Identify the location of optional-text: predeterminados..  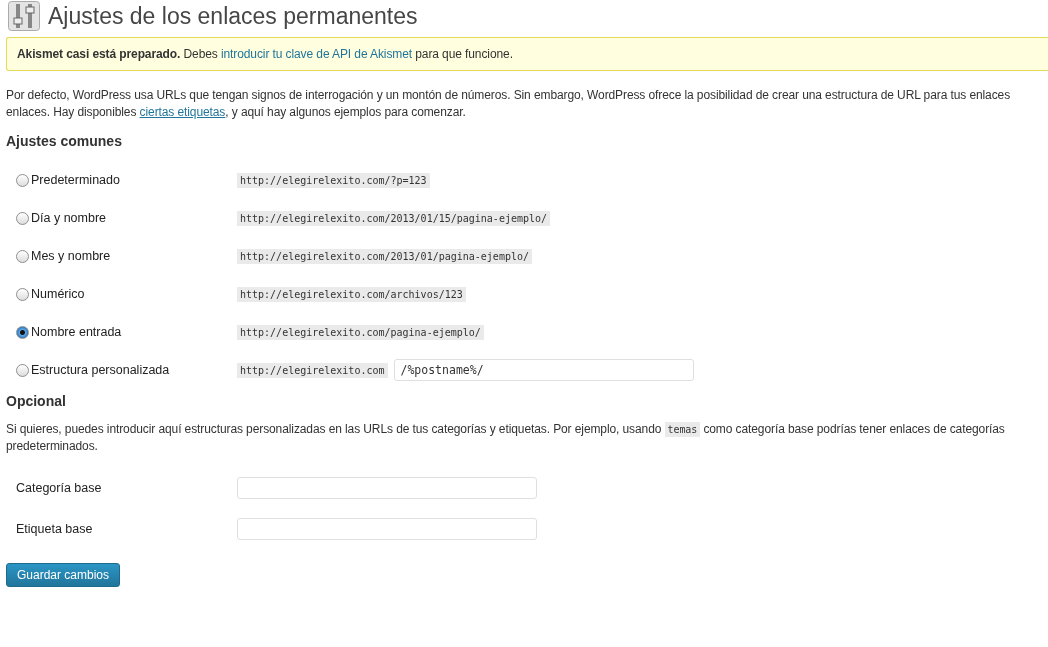
(52, 446).